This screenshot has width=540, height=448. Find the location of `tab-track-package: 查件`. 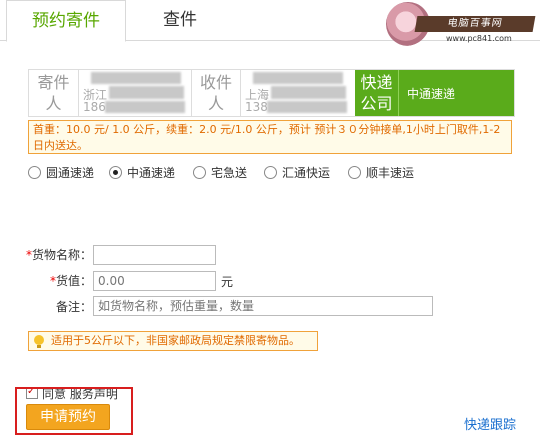

tab-track-package: 查件 is located at coordinates (180, 20).